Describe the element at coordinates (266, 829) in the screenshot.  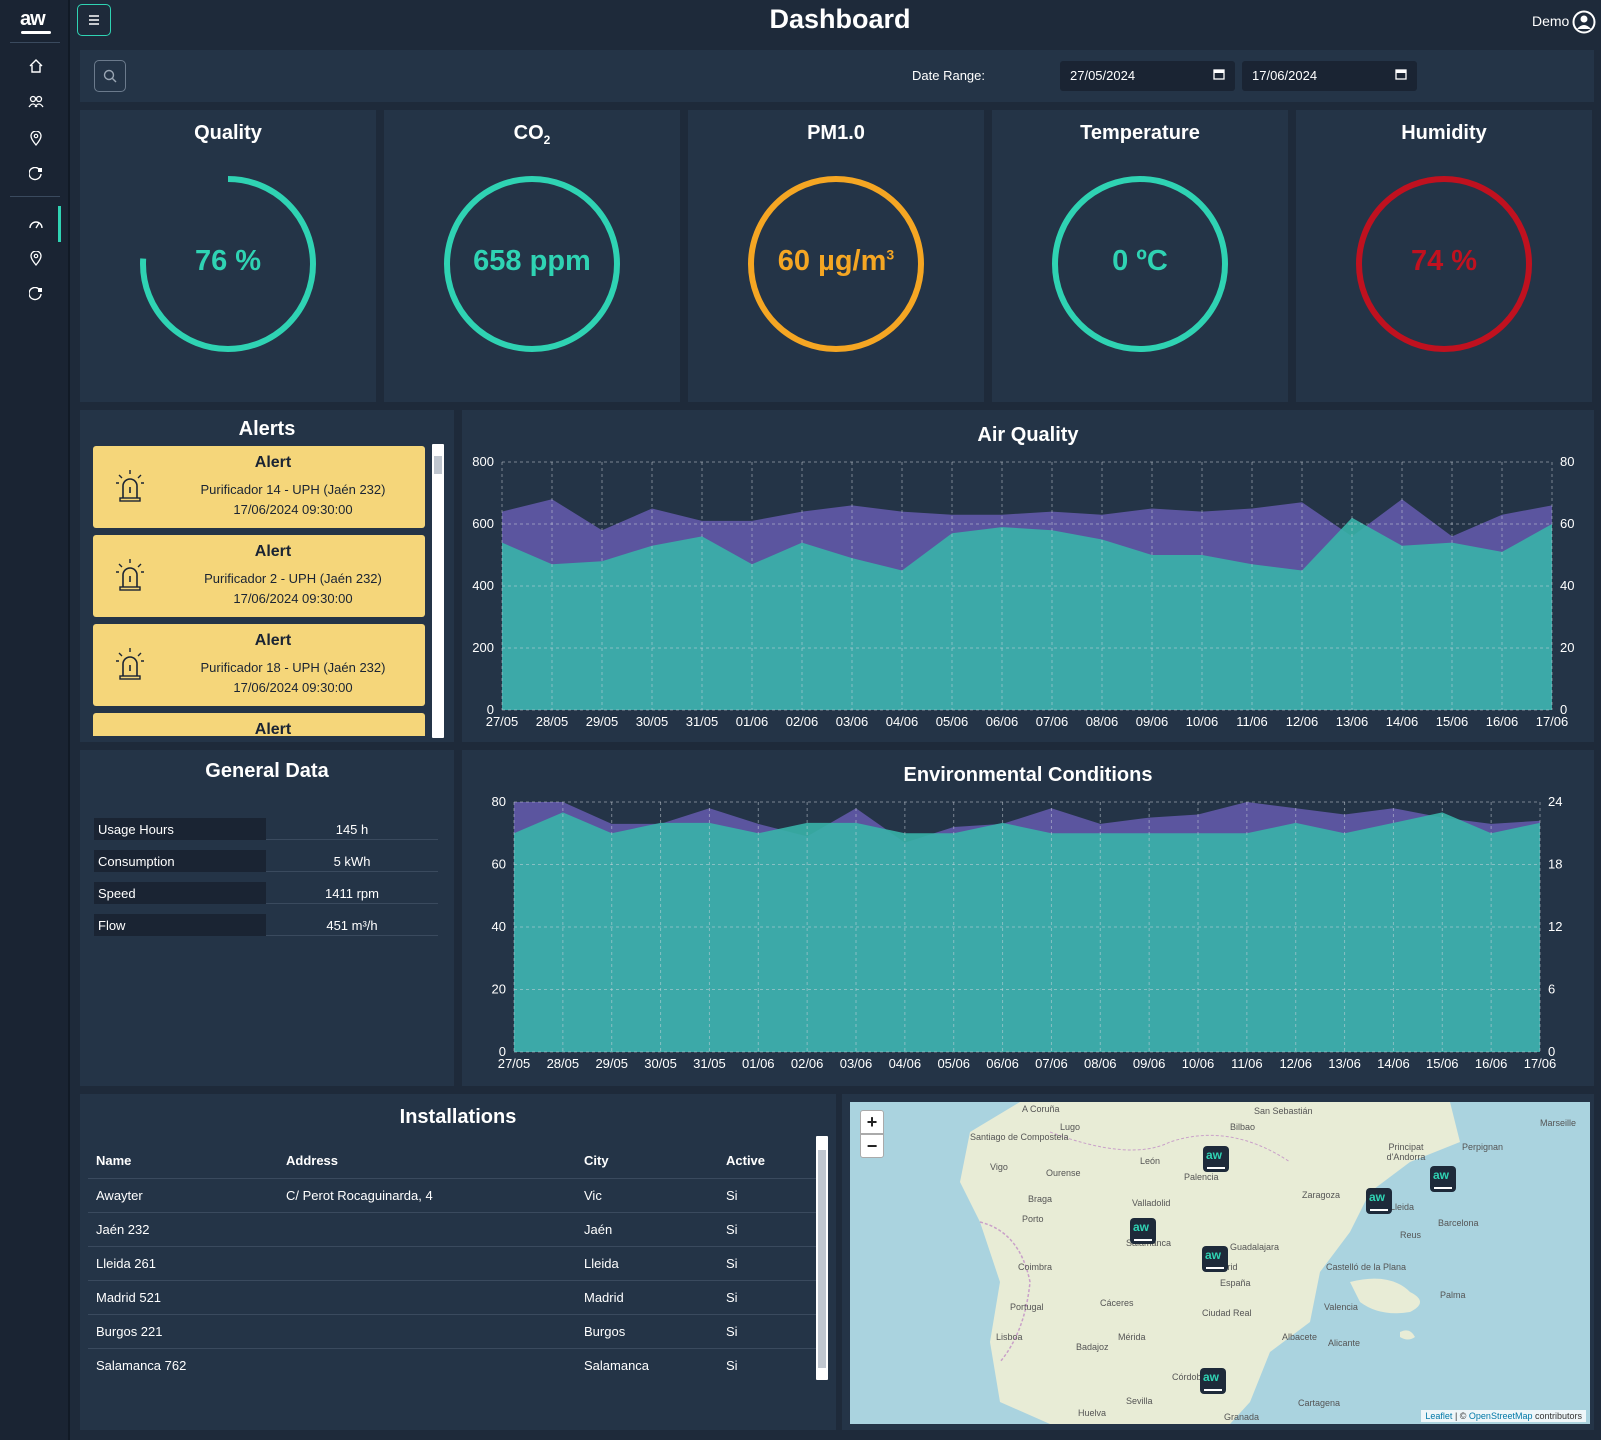
I see `general-row-usage-hours: Usage Hours 145 h` at that location.